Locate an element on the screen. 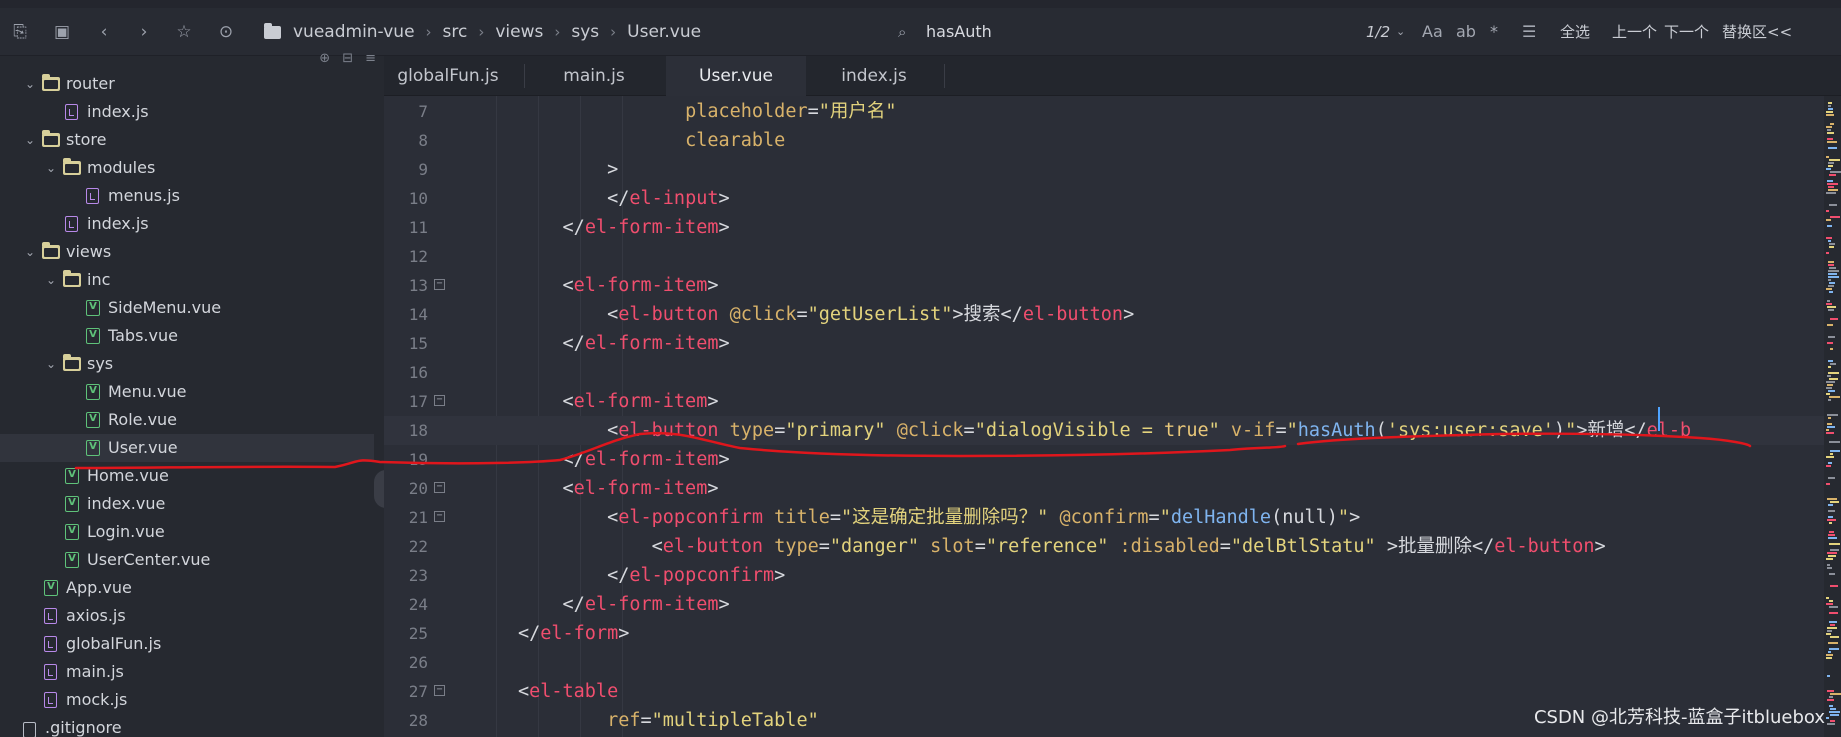 This screenshot has width=1841, height=737. tree-item: V Menu.vue is located at coordinates (187, 392).